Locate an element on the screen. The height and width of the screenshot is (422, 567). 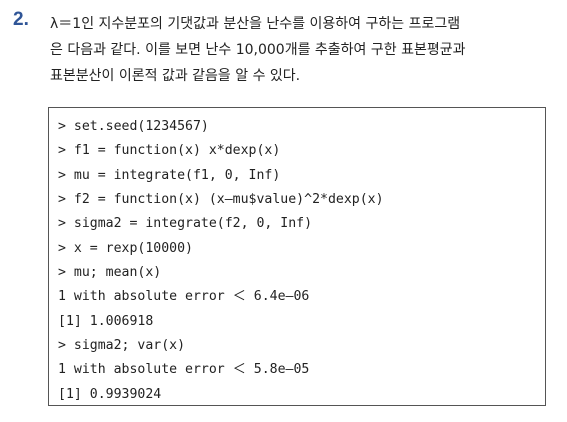
code-line: > mu = integrate(f1, 0, Inf) is located at coordinates (169, 175).